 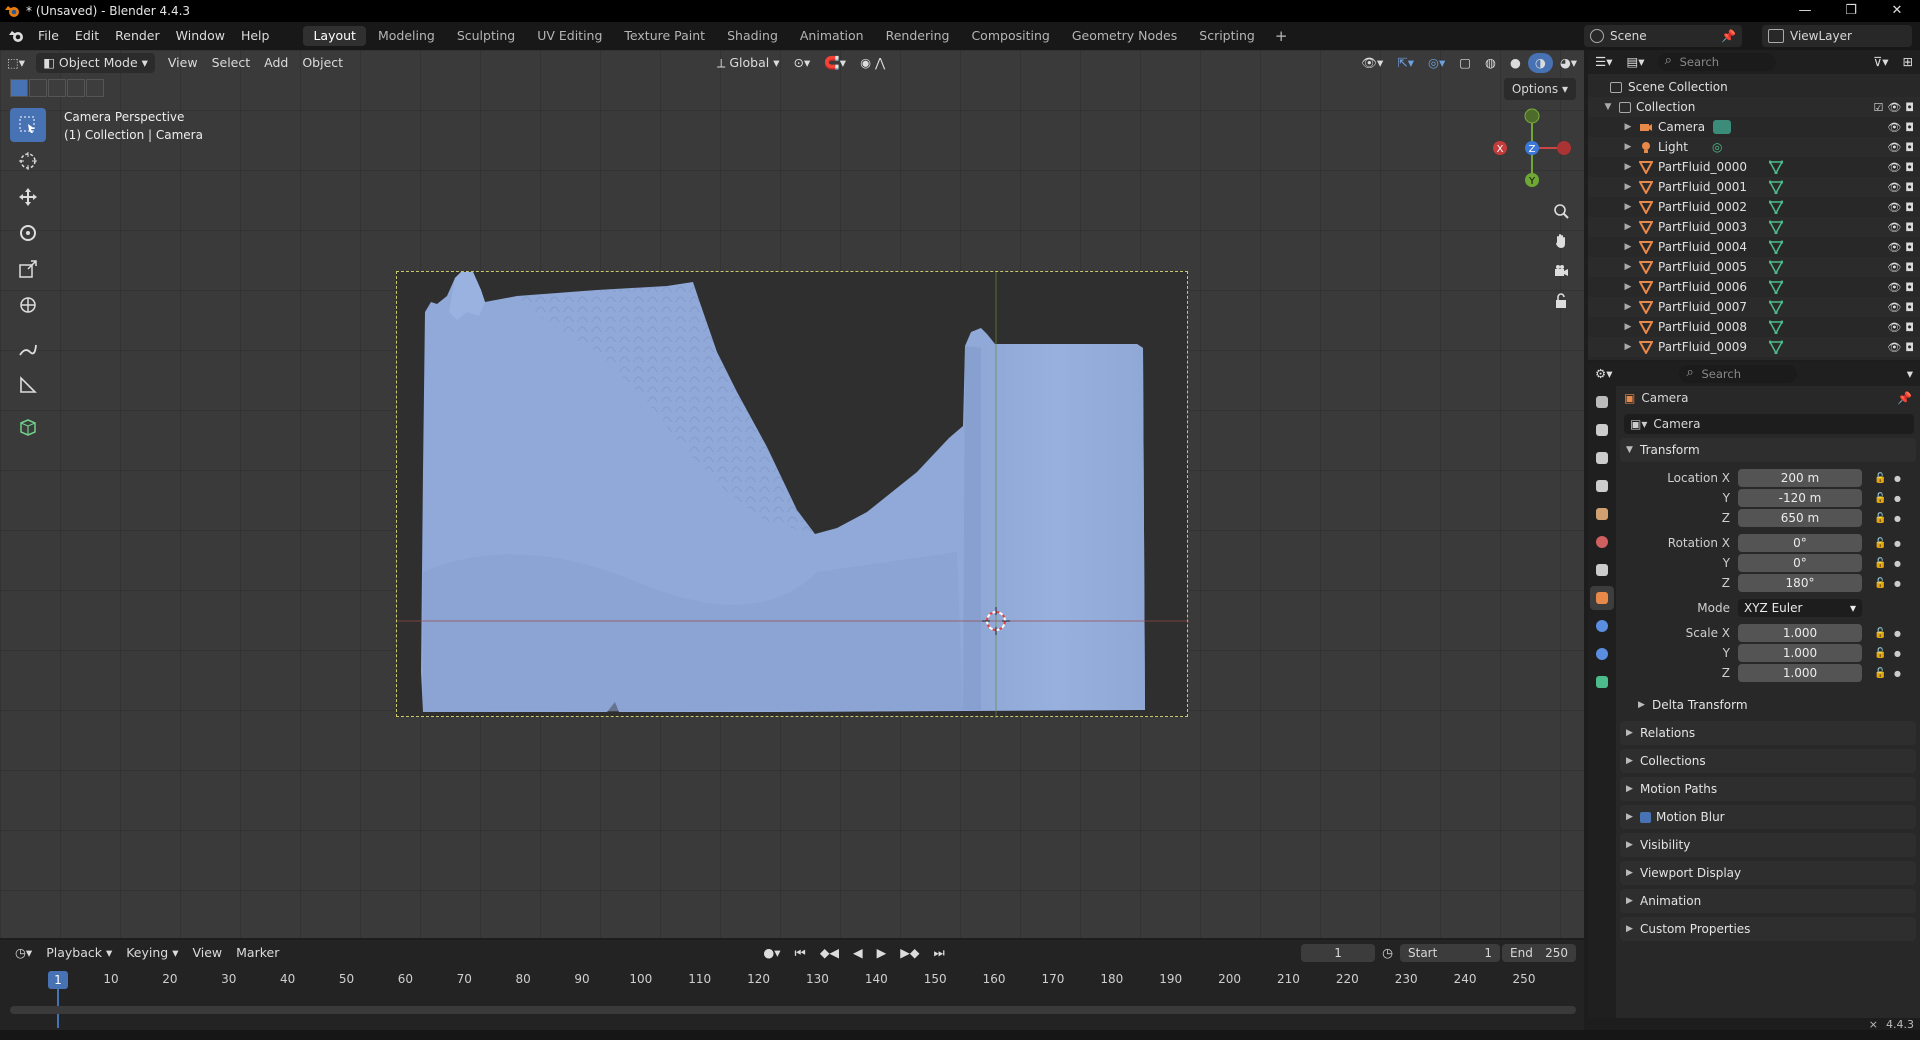 I want to click on outliner-search-input: Search, so click(x=1716, y=61).